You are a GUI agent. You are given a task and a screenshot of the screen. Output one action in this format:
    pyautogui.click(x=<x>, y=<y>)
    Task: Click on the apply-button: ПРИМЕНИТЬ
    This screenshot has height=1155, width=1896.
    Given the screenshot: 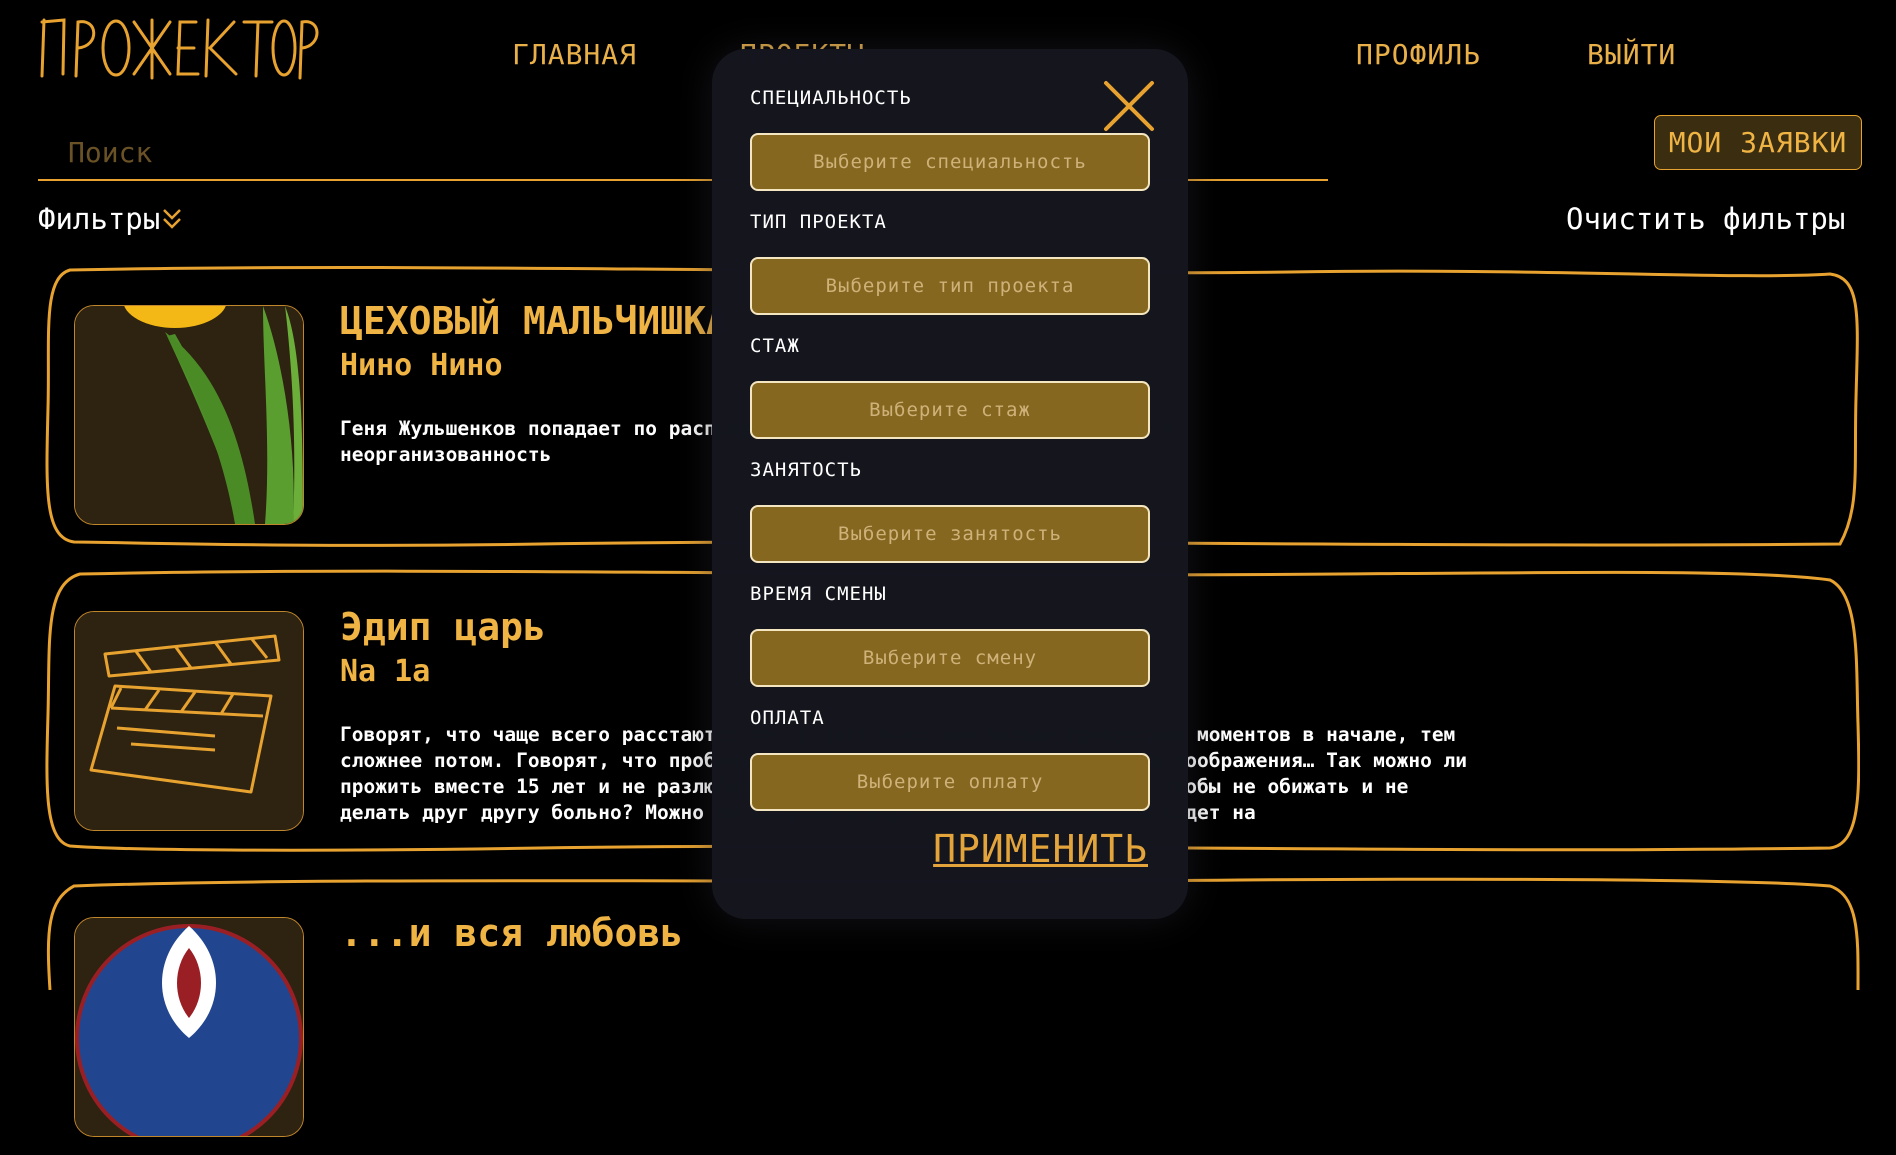 What is the action you would take?
    pyautogui.click(x=1038, y=849)
    